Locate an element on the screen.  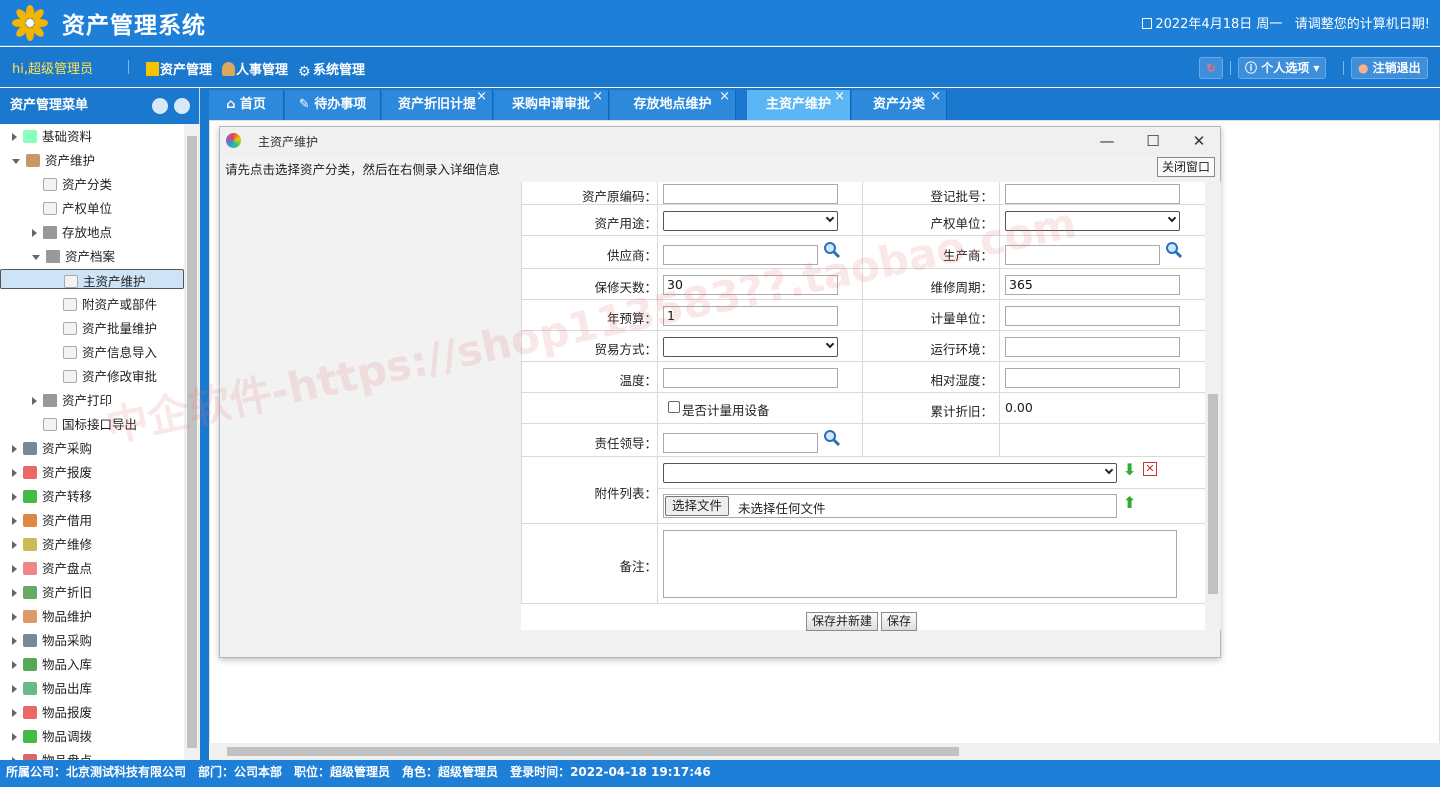
maximize-icon: ☐ is located at coordinates (1153, 141).